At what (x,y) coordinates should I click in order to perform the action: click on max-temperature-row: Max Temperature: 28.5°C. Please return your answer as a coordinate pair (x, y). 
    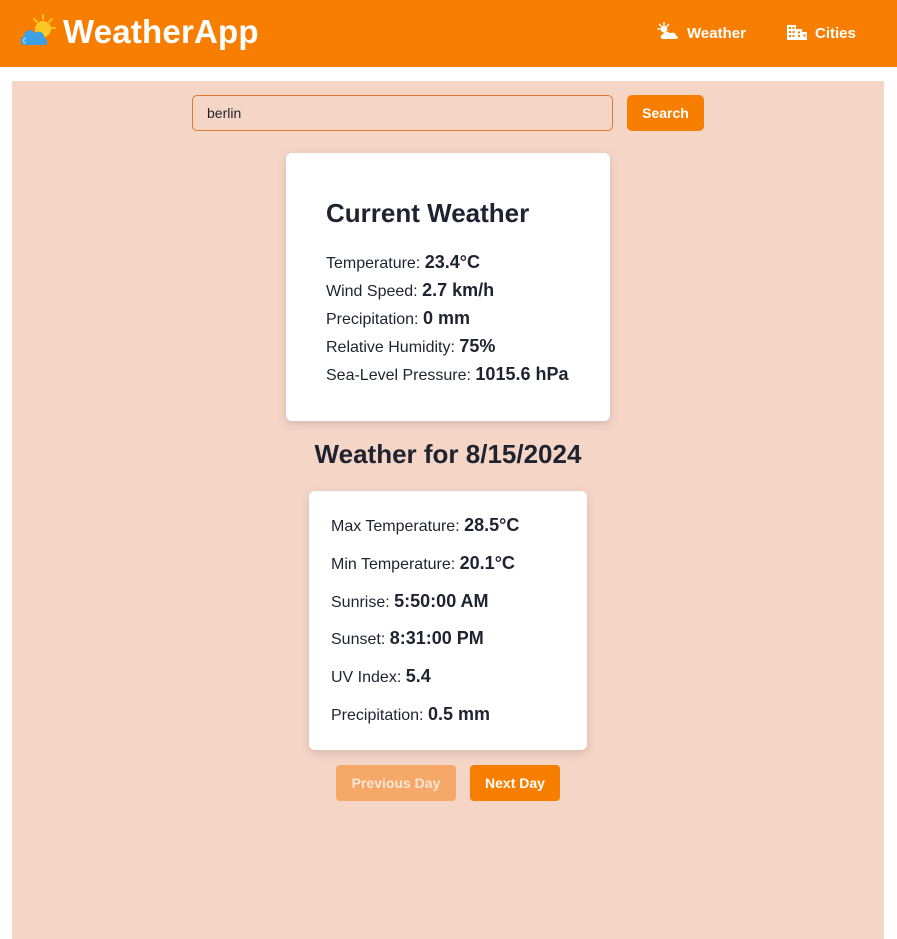
    Looking at the image, I should click on (425, 525).